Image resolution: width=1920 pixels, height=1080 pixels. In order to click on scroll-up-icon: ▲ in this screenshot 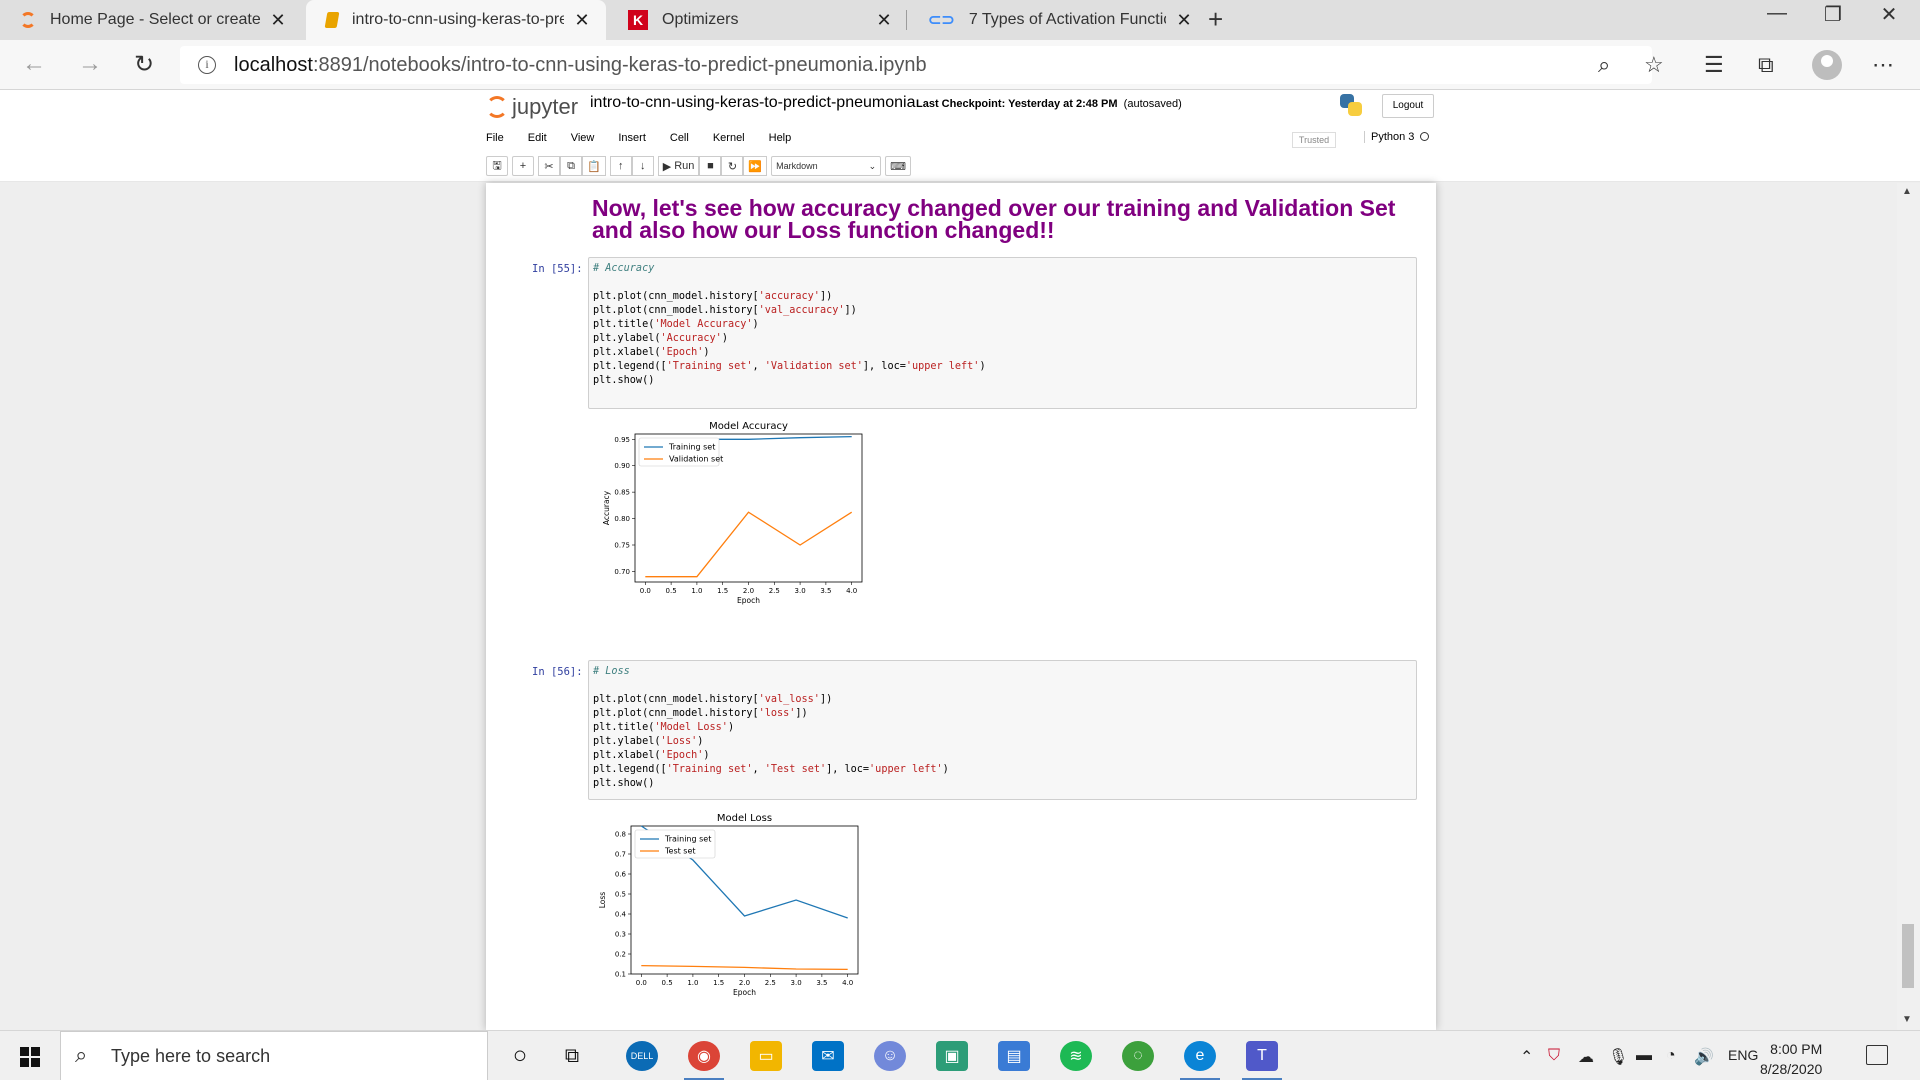, I will do `click(1907, 191)`.